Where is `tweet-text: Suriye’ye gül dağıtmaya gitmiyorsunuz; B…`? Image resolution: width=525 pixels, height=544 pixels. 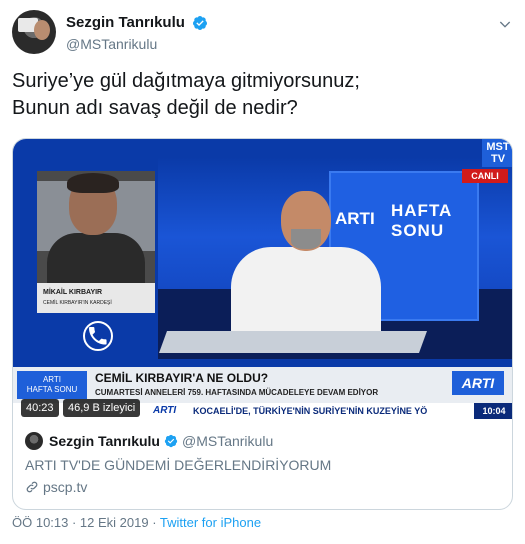 tweet-text: Suriye’ye gül dağıtmaya gitmiyorsunuz; B… is located at coordinates (262, 95).